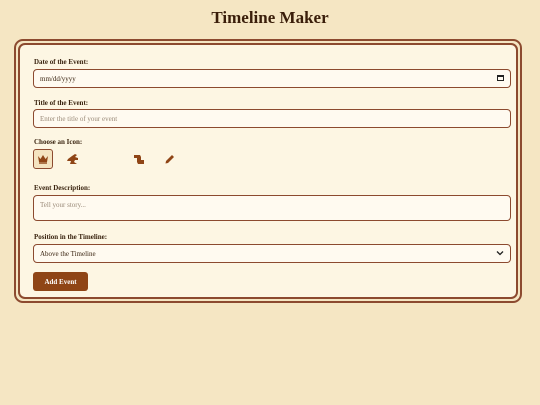 The width and height of the screenshot is (540, 405). I want to click on title-input: Enter the title of your event, so click(272, 118).